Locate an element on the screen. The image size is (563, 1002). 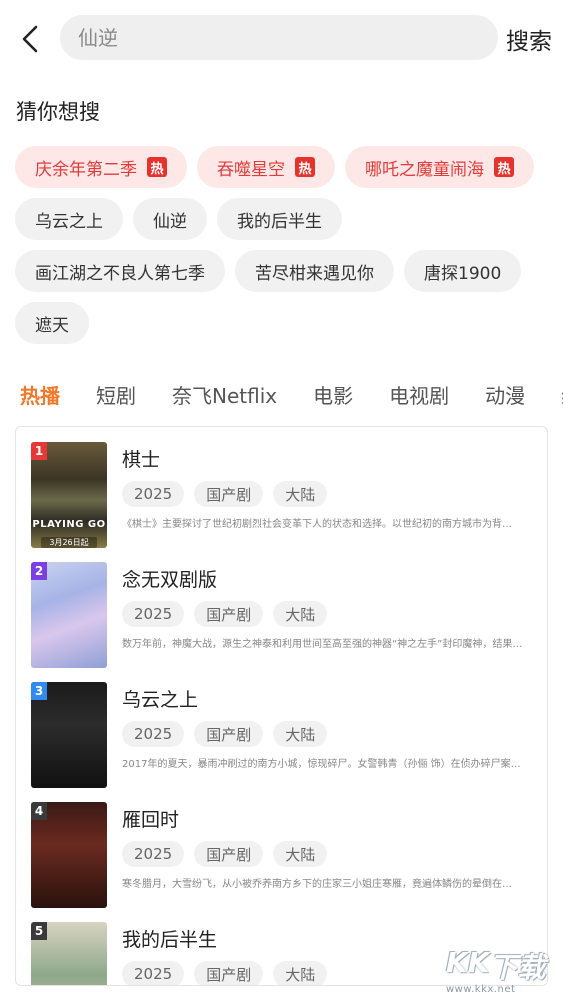
tab-netflix: 奈飞Netflix is located at coordinates (224, 394).